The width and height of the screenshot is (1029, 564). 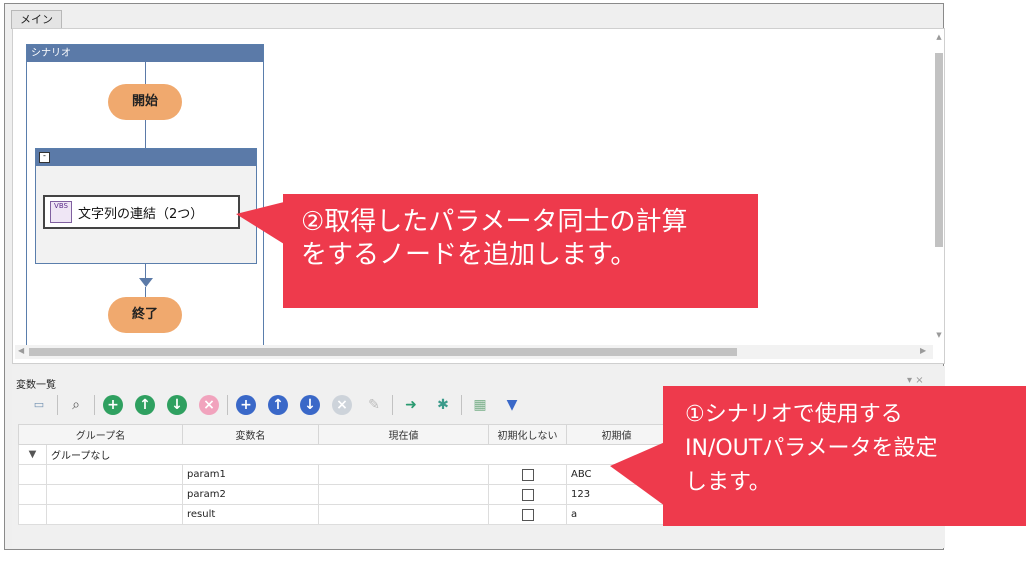 What do you see at coordinates (250, 434) in the screenshot?
I see `column-header-variable-name: 変数名` at bounding box center [250, 434].